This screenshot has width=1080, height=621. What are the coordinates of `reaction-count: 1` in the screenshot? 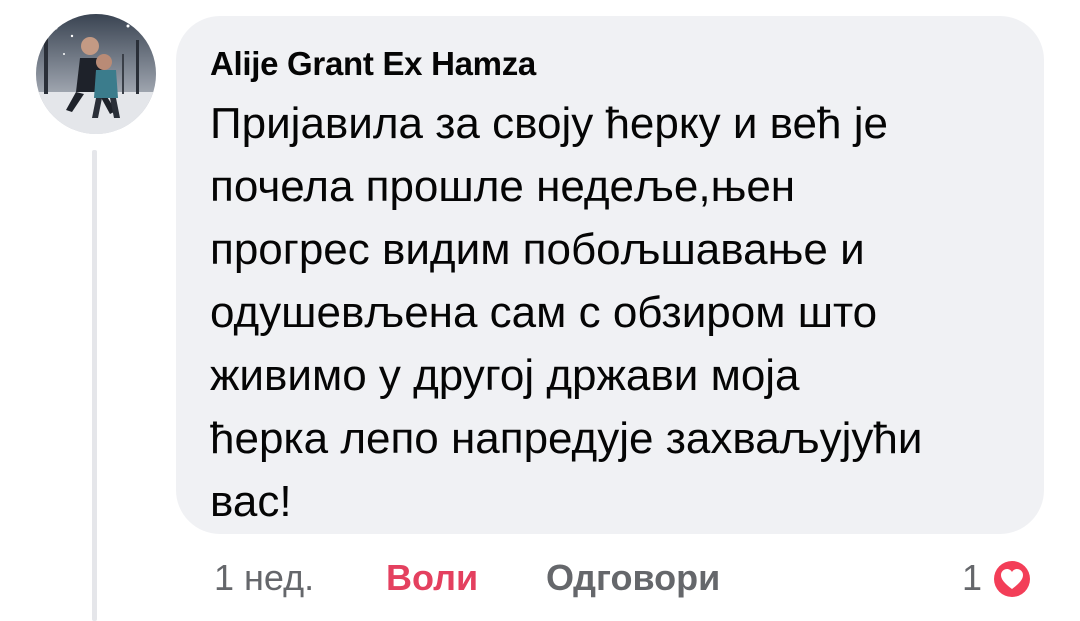 It's located at (972, 578).